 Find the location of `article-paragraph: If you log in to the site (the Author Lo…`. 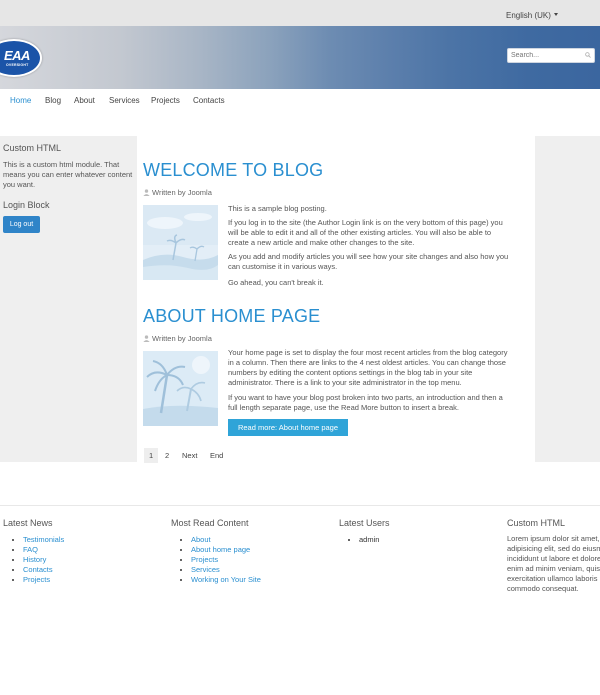

article-paragraph: If you log in to the site (the Author Lo… is located at coordinates (365, 232).